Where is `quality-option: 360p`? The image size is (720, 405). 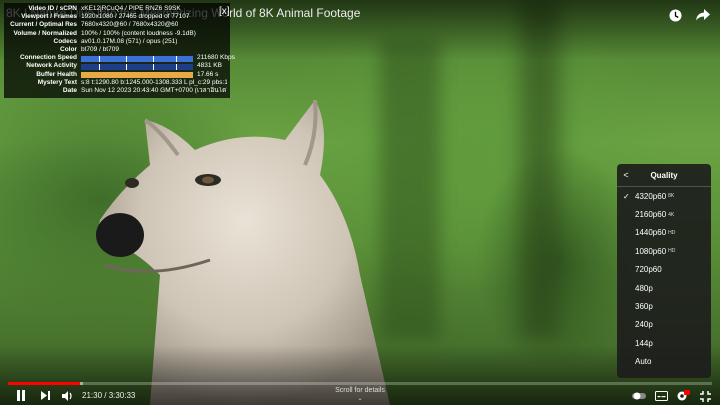 quality-option: 360p is located at coordinates (664, 306).